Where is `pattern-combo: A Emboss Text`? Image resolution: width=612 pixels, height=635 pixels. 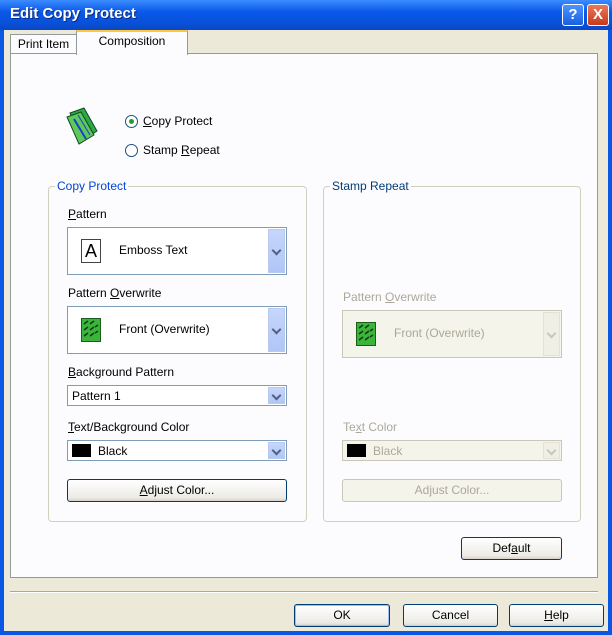 pattern-combo: A Emboss Text is located at coordinates (177, 251).